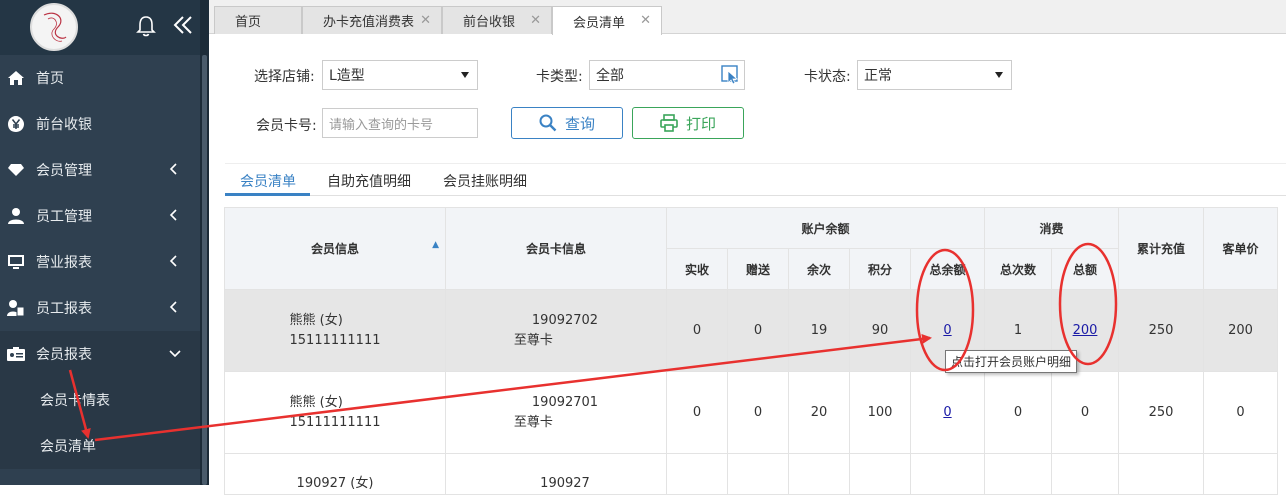 The image size is (1286, 495). Describe the element at coordinates (489, 22) in the screenshot. I see `tab-label: 前台收银` at that location.